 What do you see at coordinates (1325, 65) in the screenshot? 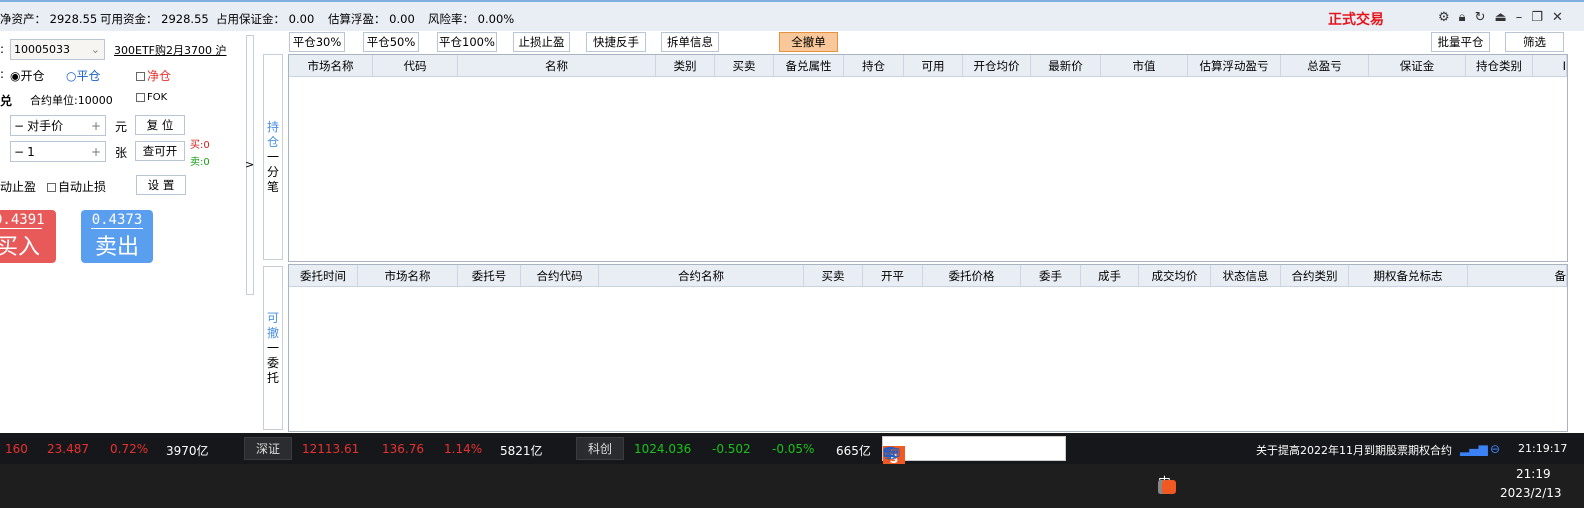
I see `column-header: 总盈亏` at bounding box center [1325, 65].